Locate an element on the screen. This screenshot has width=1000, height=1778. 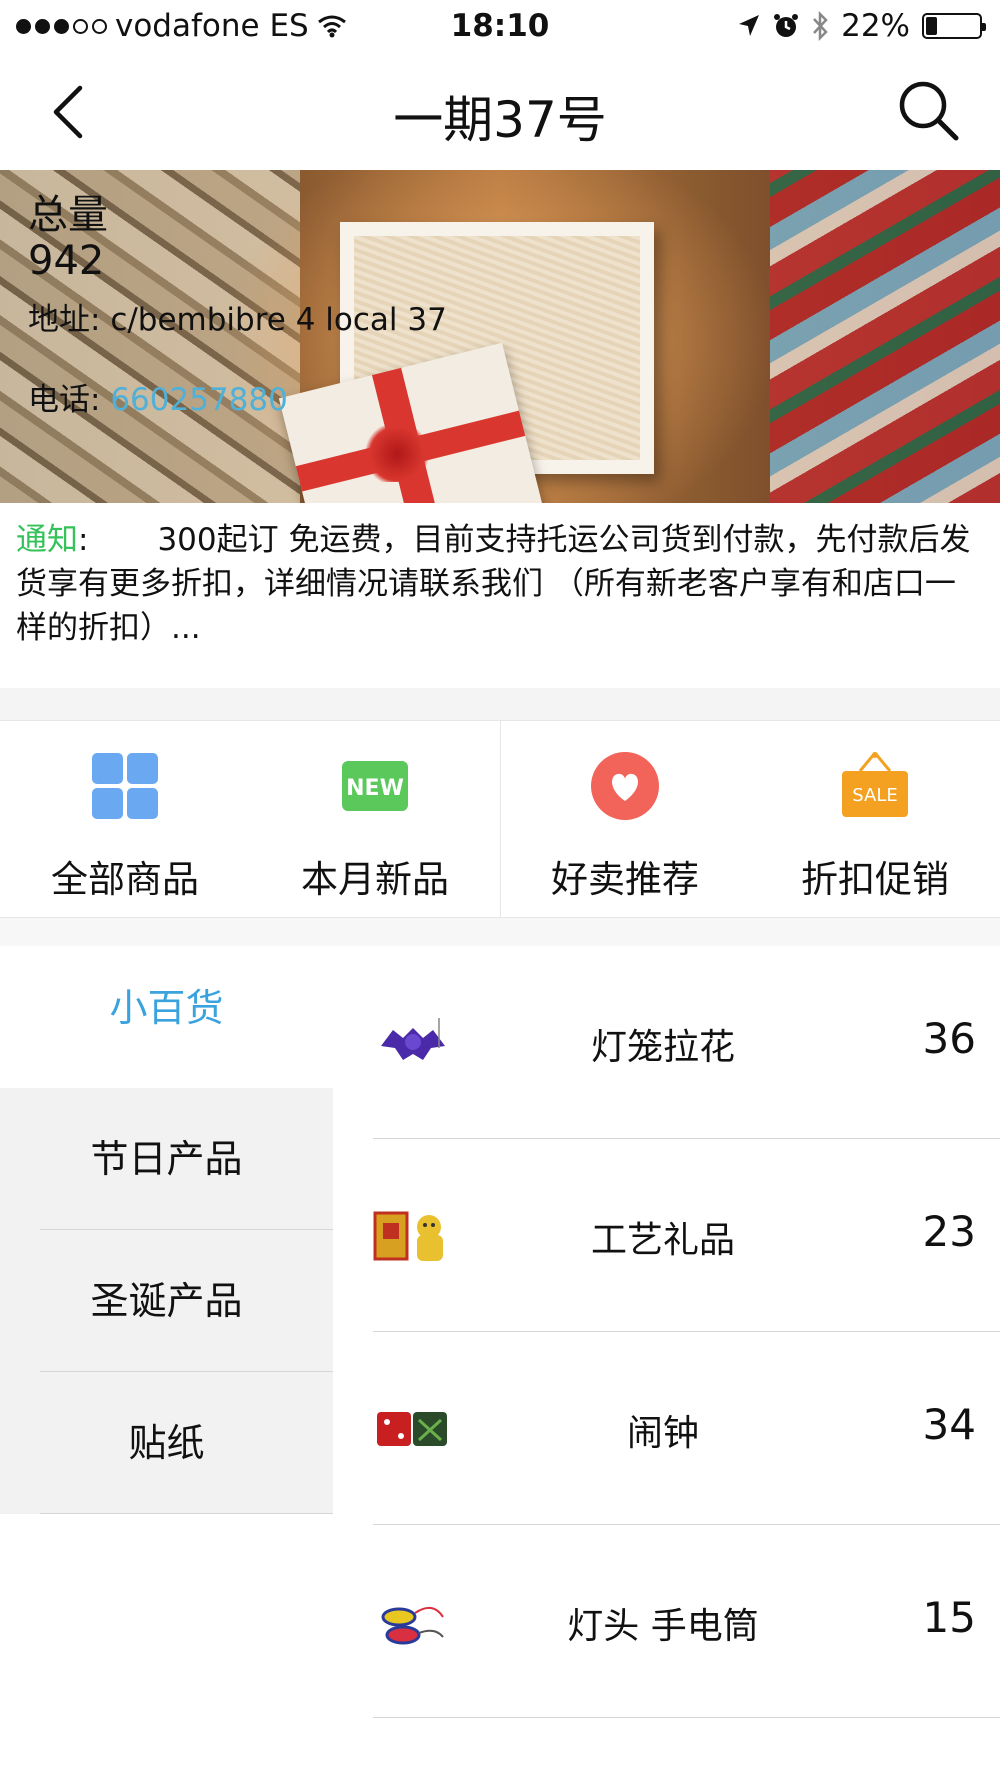
sidebar-item-small-goods: 小百货 is located at coordinates (166, 1017).